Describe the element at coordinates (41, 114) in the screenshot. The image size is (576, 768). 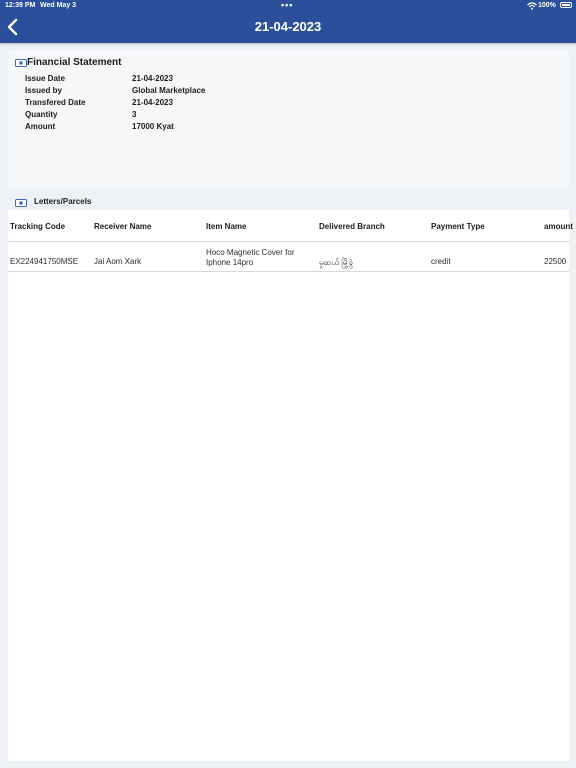
I see `quantity-label: Quantity` at that location.